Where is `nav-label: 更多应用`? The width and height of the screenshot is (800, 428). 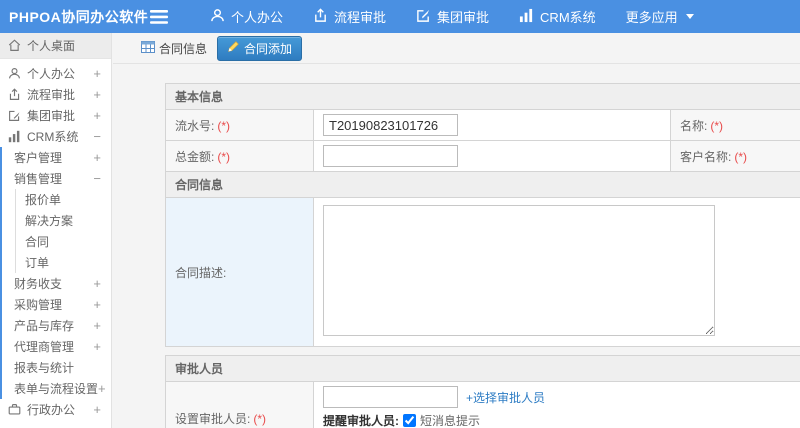 nav-label: 更多应用 is located at coordinates (651, 17).